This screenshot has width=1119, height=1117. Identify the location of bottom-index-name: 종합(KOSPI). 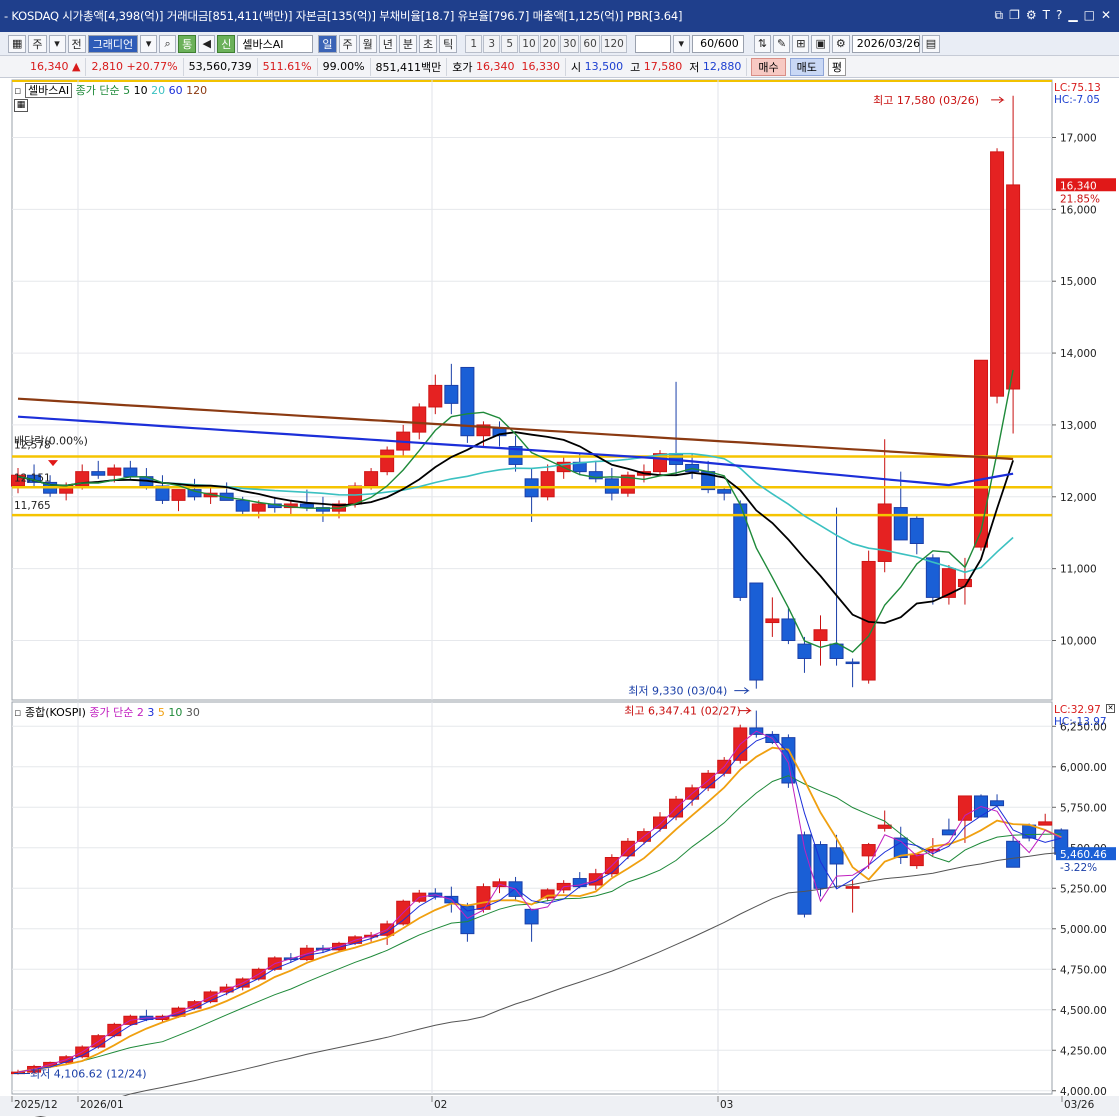
(55, 712).